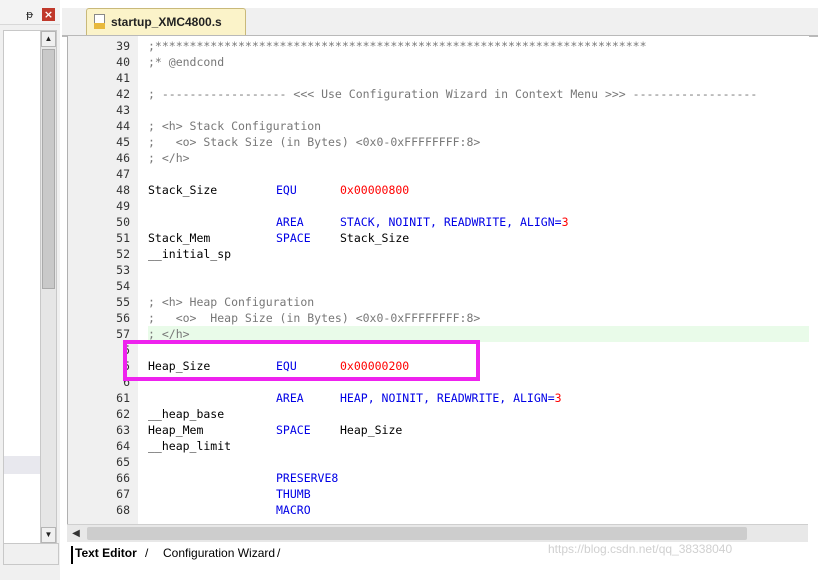 Image resolution: width=818 pixels, height=580 pixels. What do you see at coordinates (307, 478) in the screenshot?
I see `code-directive: PRESERVE8` at bounding box center [307, 478].